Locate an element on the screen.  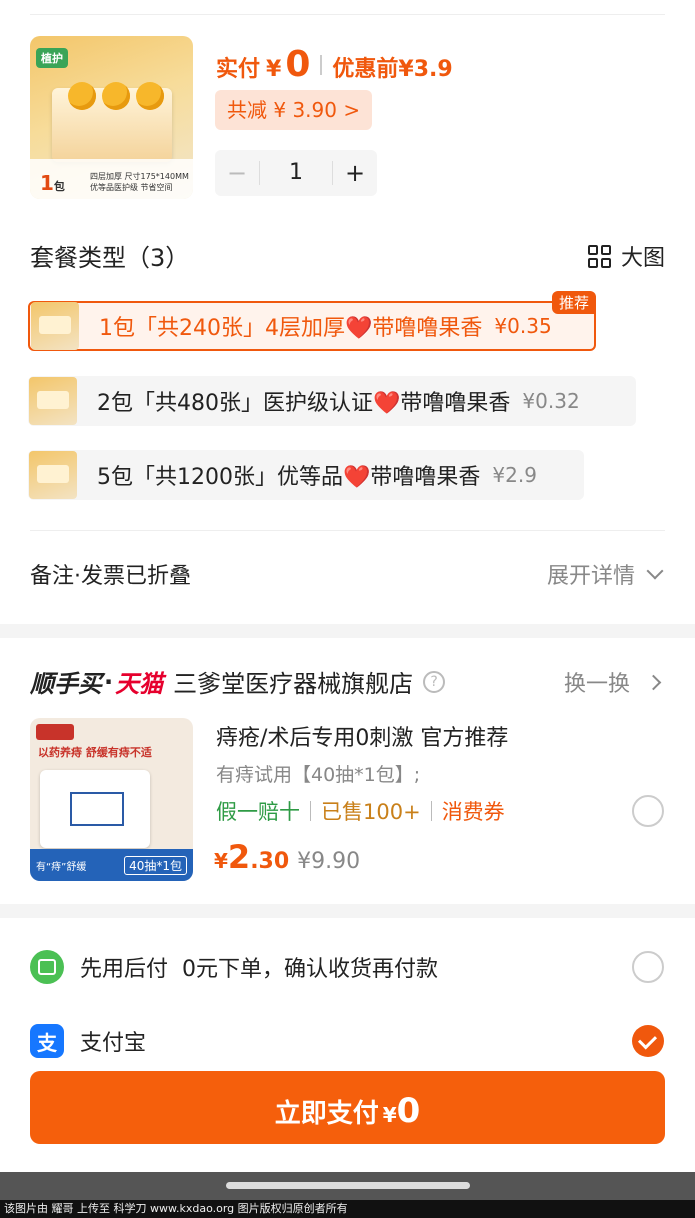
paid-label: 实付 is located at coordinates (238, 69).